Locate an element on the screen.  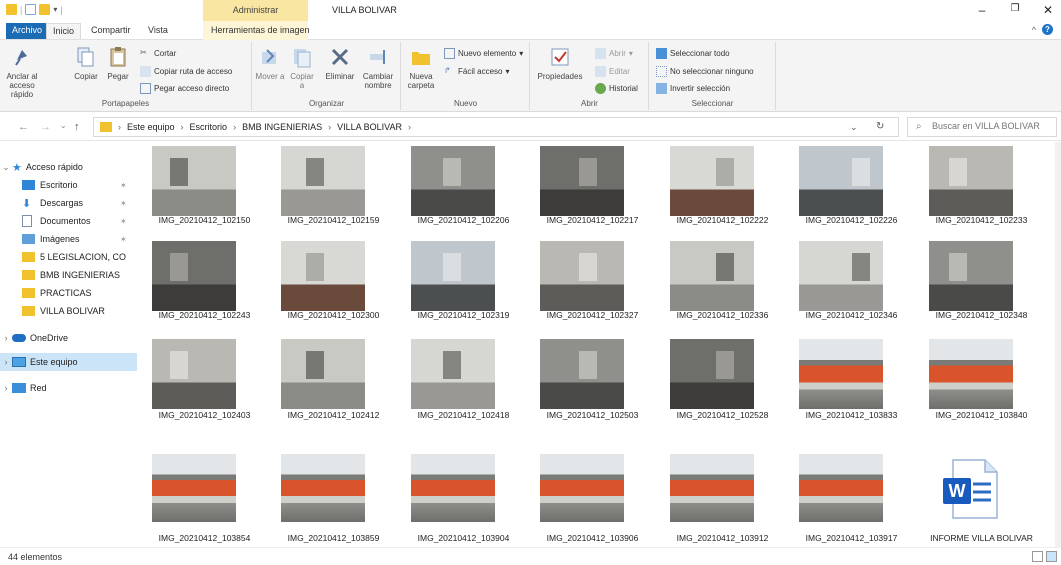
file-tile: IMG_20210412_102336 is located at coordinates (722, 280).